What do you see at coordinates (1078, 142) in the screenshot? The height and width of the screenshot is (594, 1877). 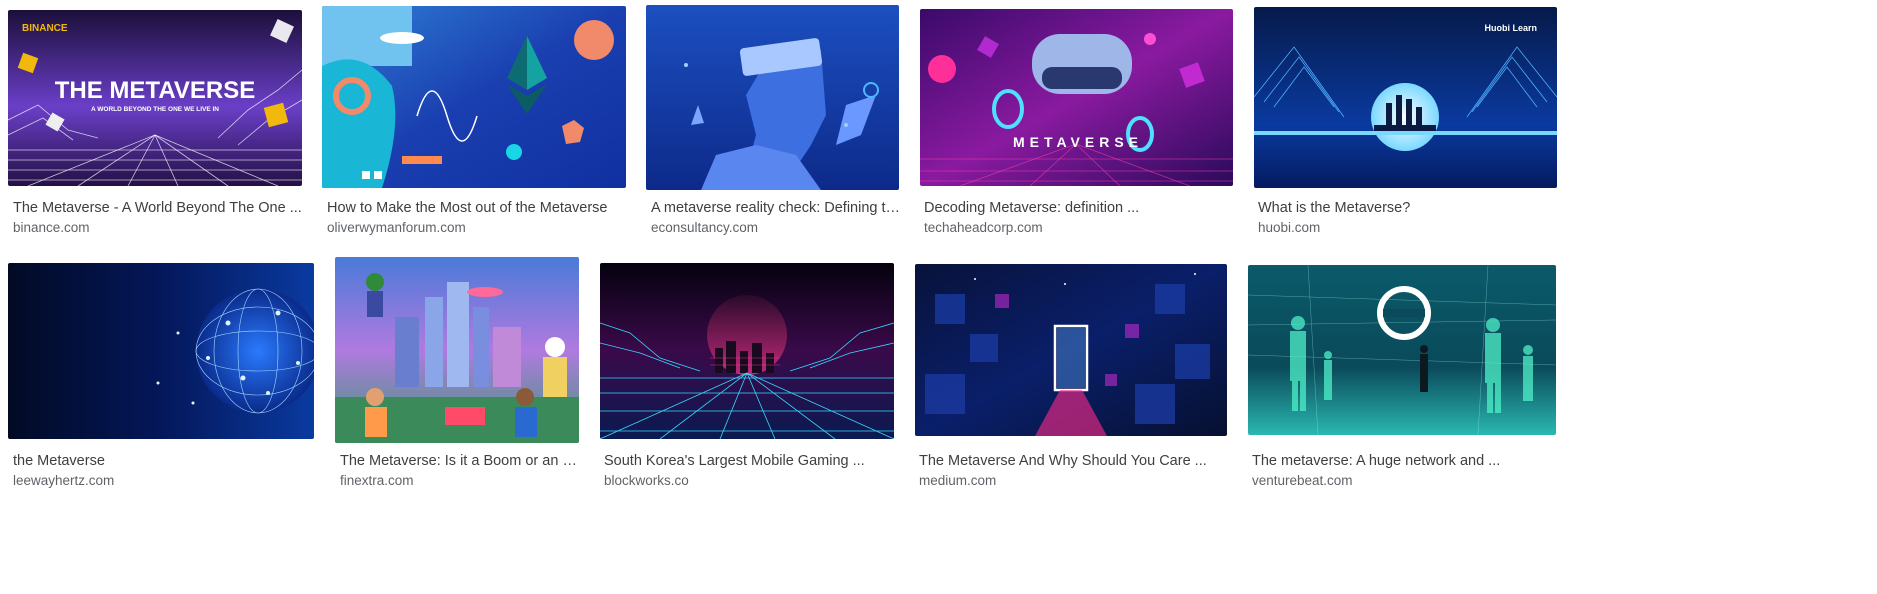 I see `thumb-text: METAVERSE` at bounding box center [1078, 142].